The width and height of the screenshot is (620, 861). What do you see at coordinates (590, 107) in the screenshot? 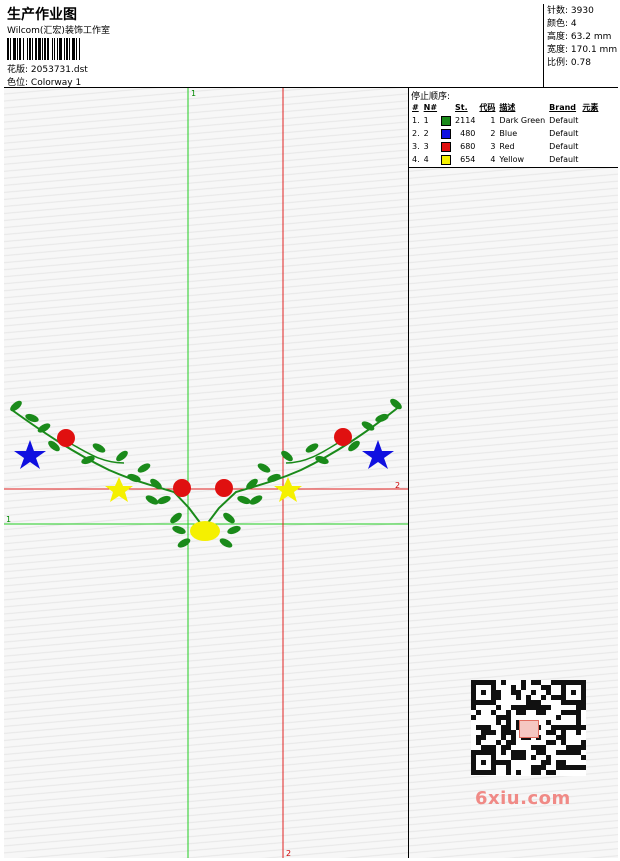
I see `col-element: 元素` at bounding box center [590, 107].